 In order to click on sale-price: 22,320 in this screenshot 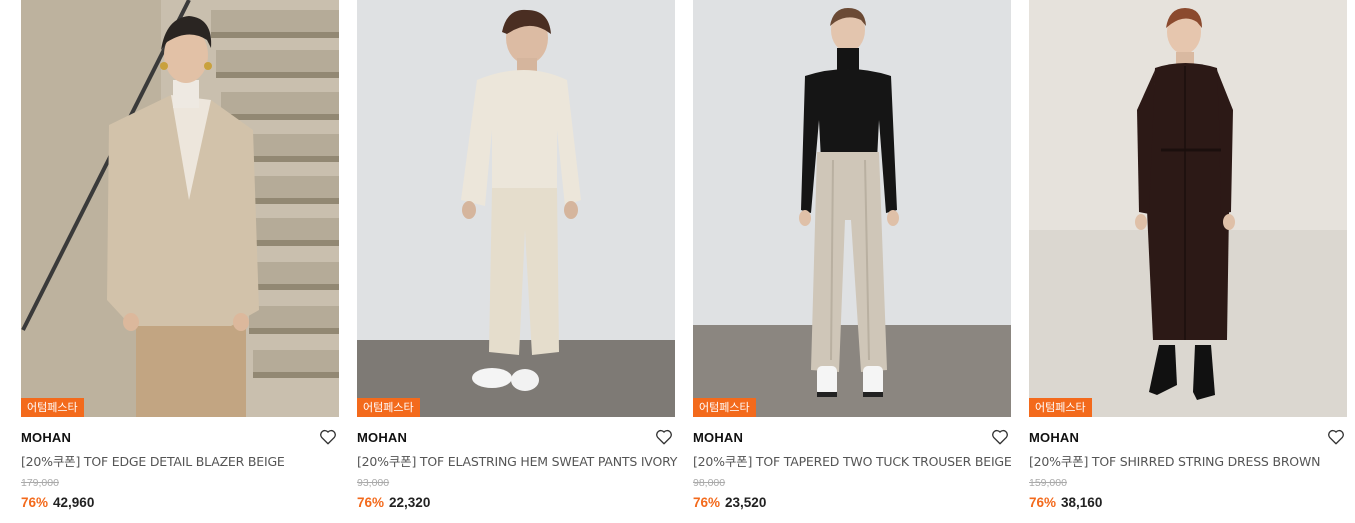, I will do `click(410, 502)`.